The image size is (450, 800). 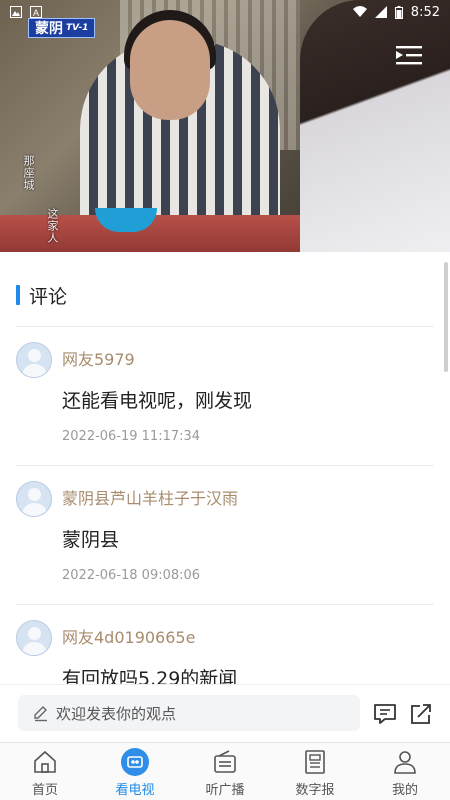 I want to click on edit-icon, so click(x=40, y=714).